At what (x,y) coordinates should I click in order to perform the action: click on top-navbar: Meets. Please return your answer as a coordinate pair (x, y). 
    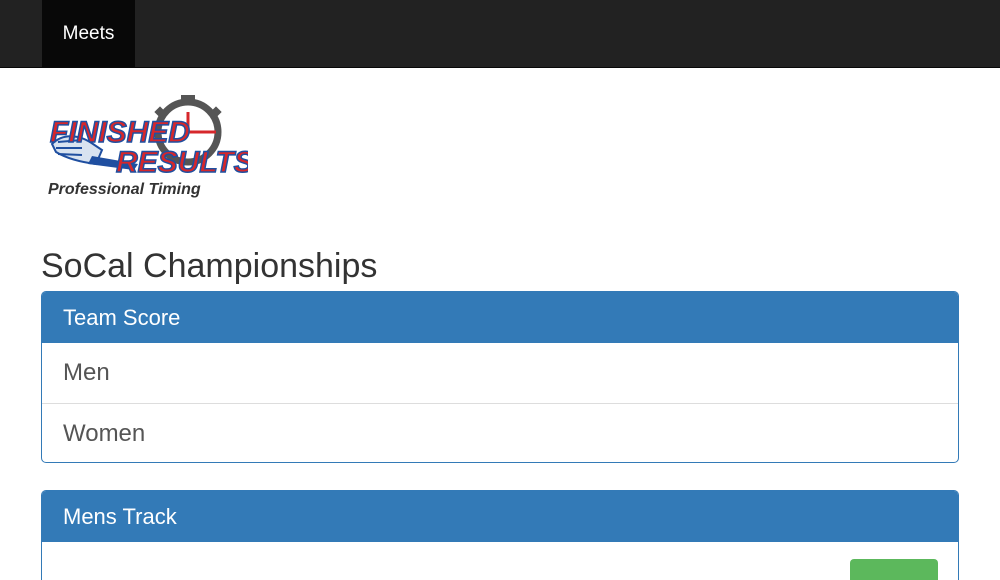
    Looking at the image, I should click on (500, 34).